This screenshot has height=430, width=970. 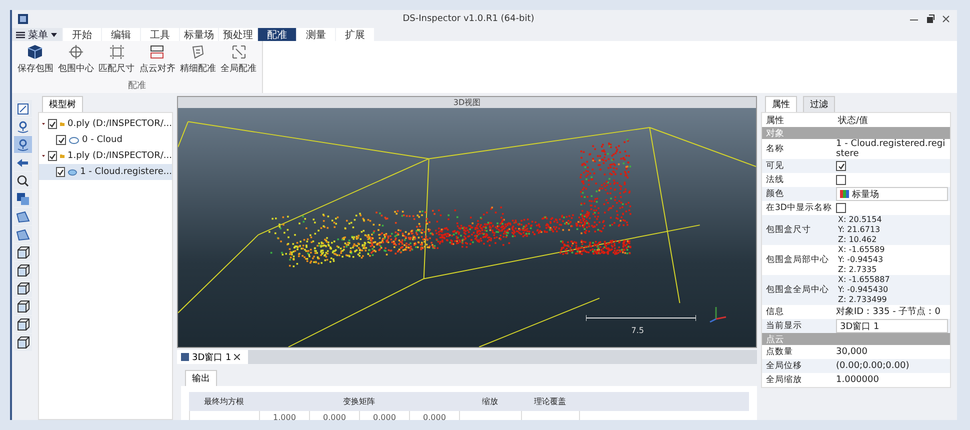 What do you see at coordinates (201, 378) in the screenshot?
I see `panel-tab: 输出` at bounding box center [201, 378].